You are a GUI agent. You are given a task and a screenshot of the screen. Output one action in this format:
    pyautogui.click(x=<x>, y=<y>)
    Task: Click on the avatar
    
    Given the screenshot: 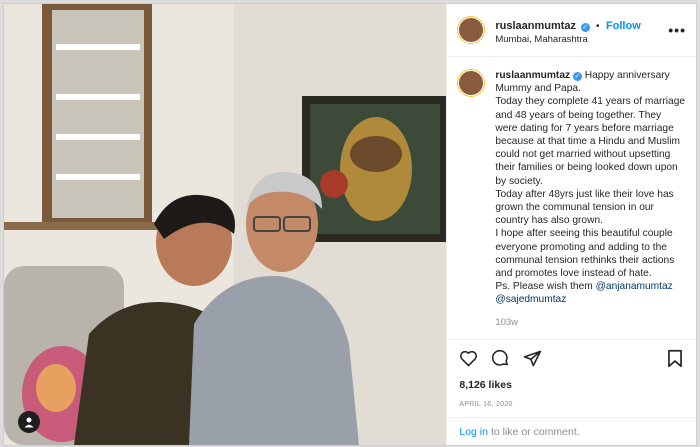 What is the action you would take?
    pyautogui.click(x=471, y=30)
    